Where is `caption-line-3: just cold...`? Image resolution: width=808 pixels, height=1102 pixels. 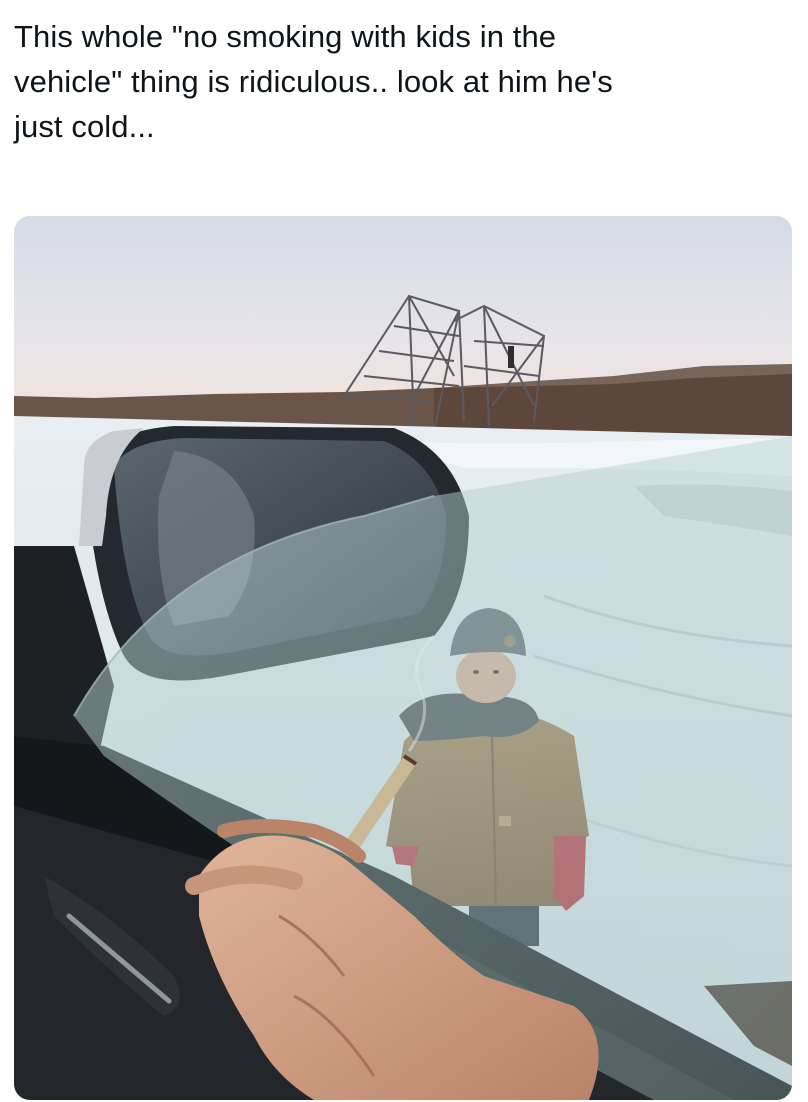
caption-line-3: just cold... is located at coordinates (84, 126).